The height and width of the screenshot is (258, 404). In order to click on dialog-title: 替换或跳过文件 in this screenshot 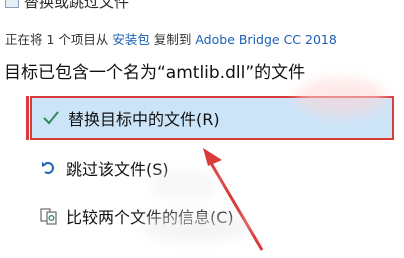, I will do `click(77, 5)`.